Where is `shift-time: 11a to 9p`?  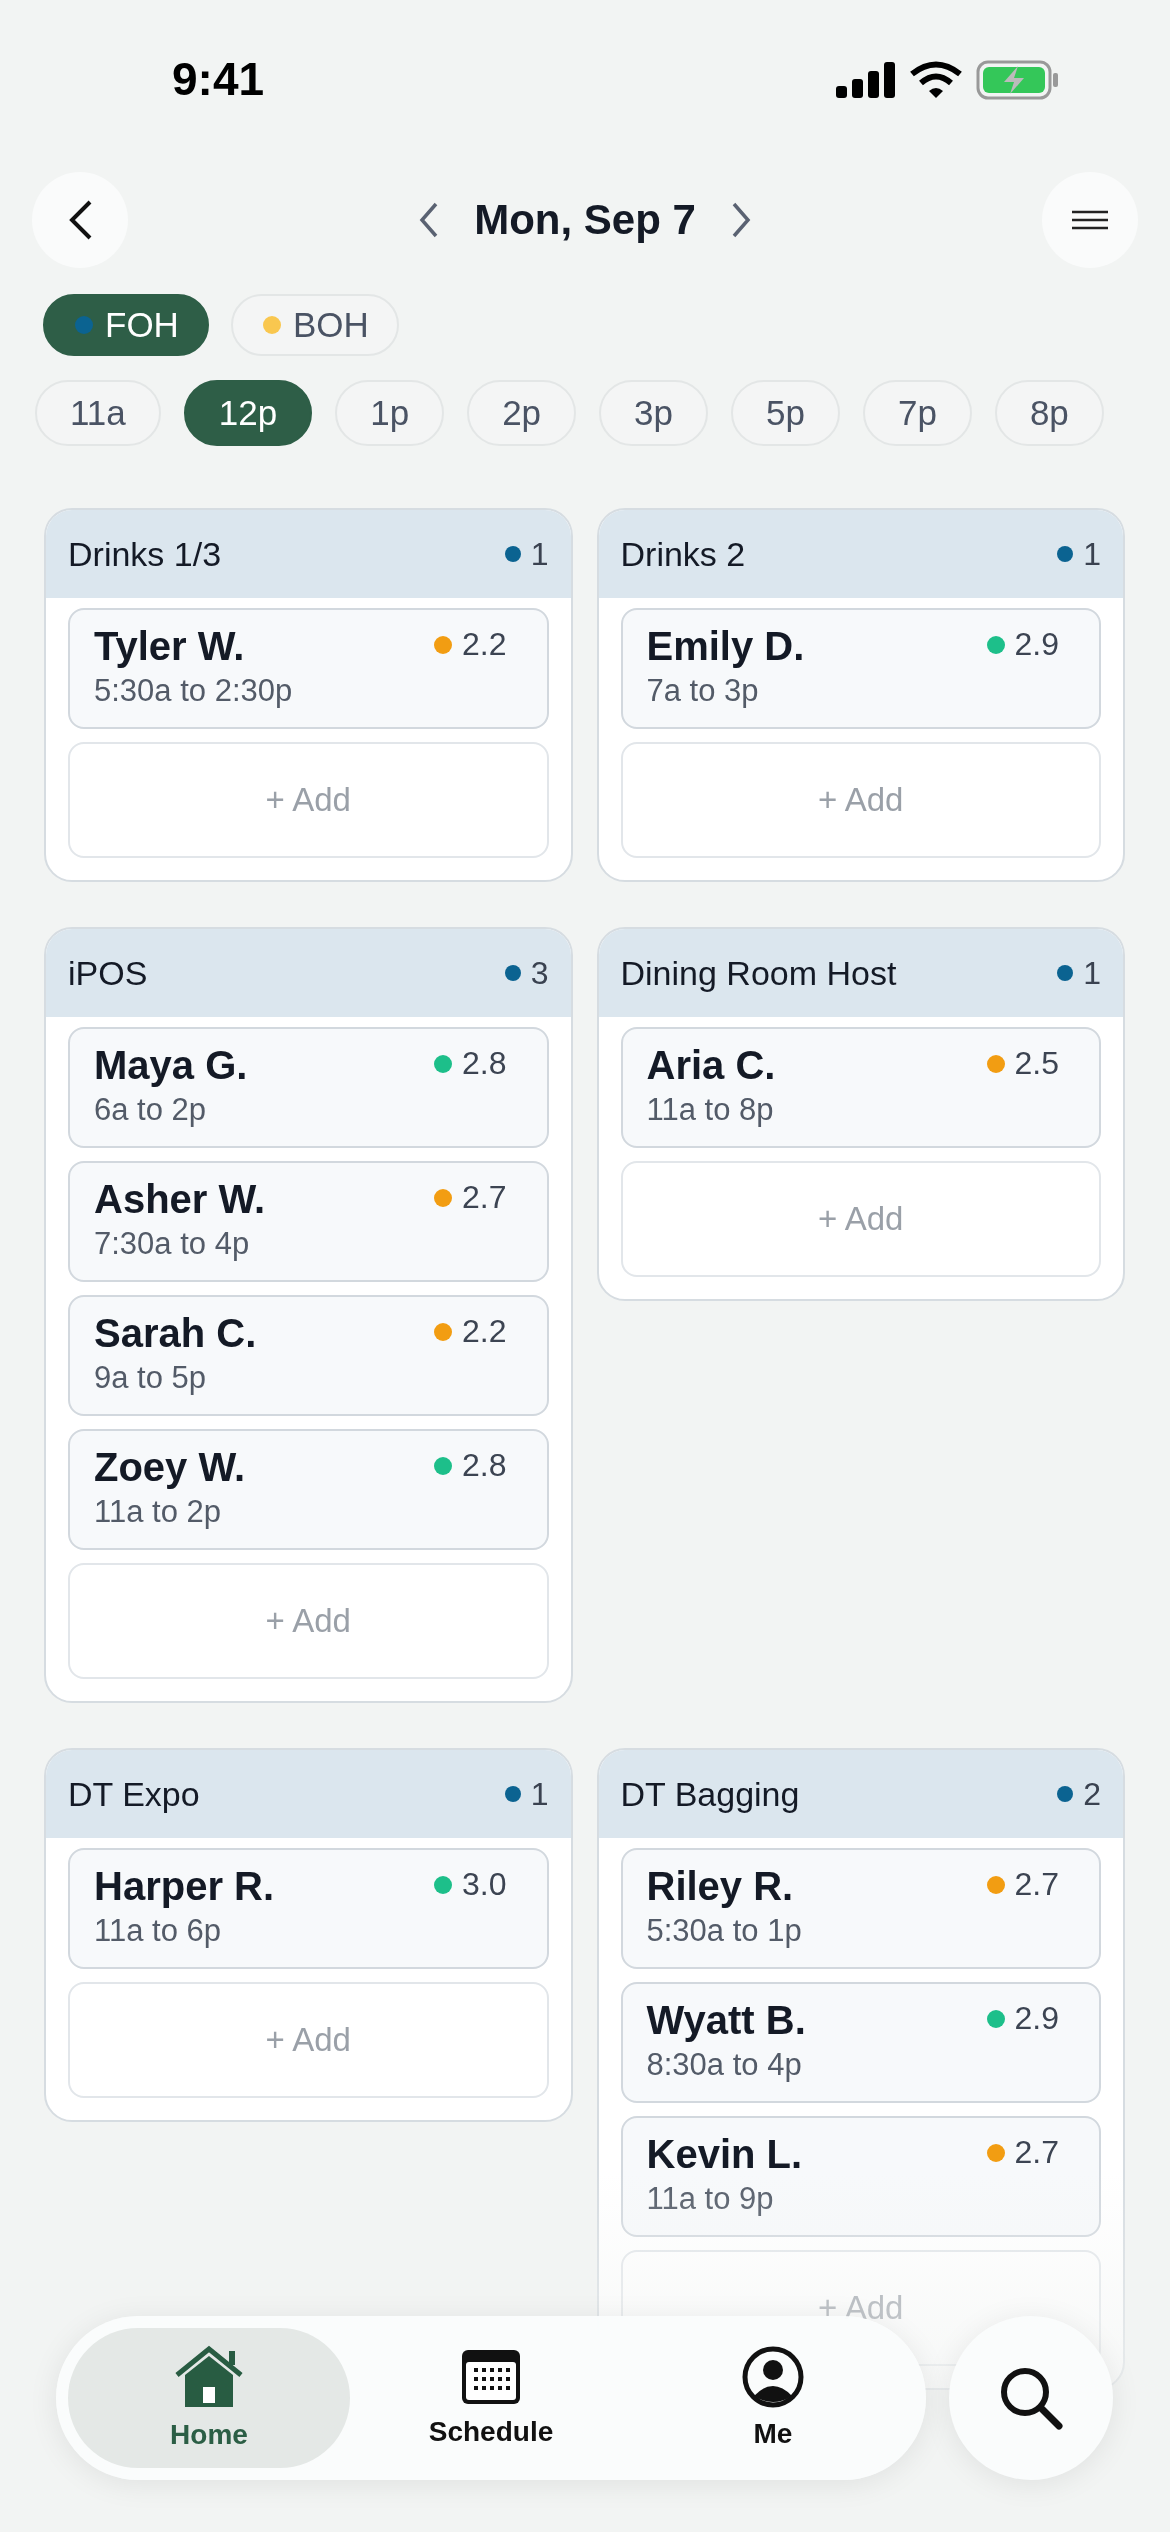
shift-time: 11a to 9p is located at coordinates (710, 2199).